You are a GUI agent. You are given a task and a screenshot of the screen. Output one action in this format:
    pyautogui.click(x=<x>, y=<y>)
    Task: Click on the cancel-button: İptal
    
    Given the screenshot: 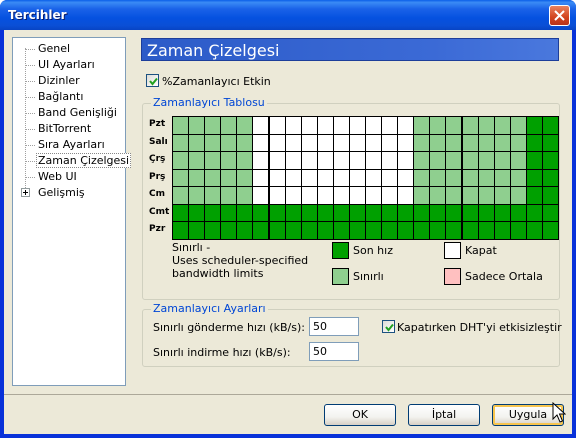 What is the action you would take?
    pyautogui.click(x=444, y=415)
    